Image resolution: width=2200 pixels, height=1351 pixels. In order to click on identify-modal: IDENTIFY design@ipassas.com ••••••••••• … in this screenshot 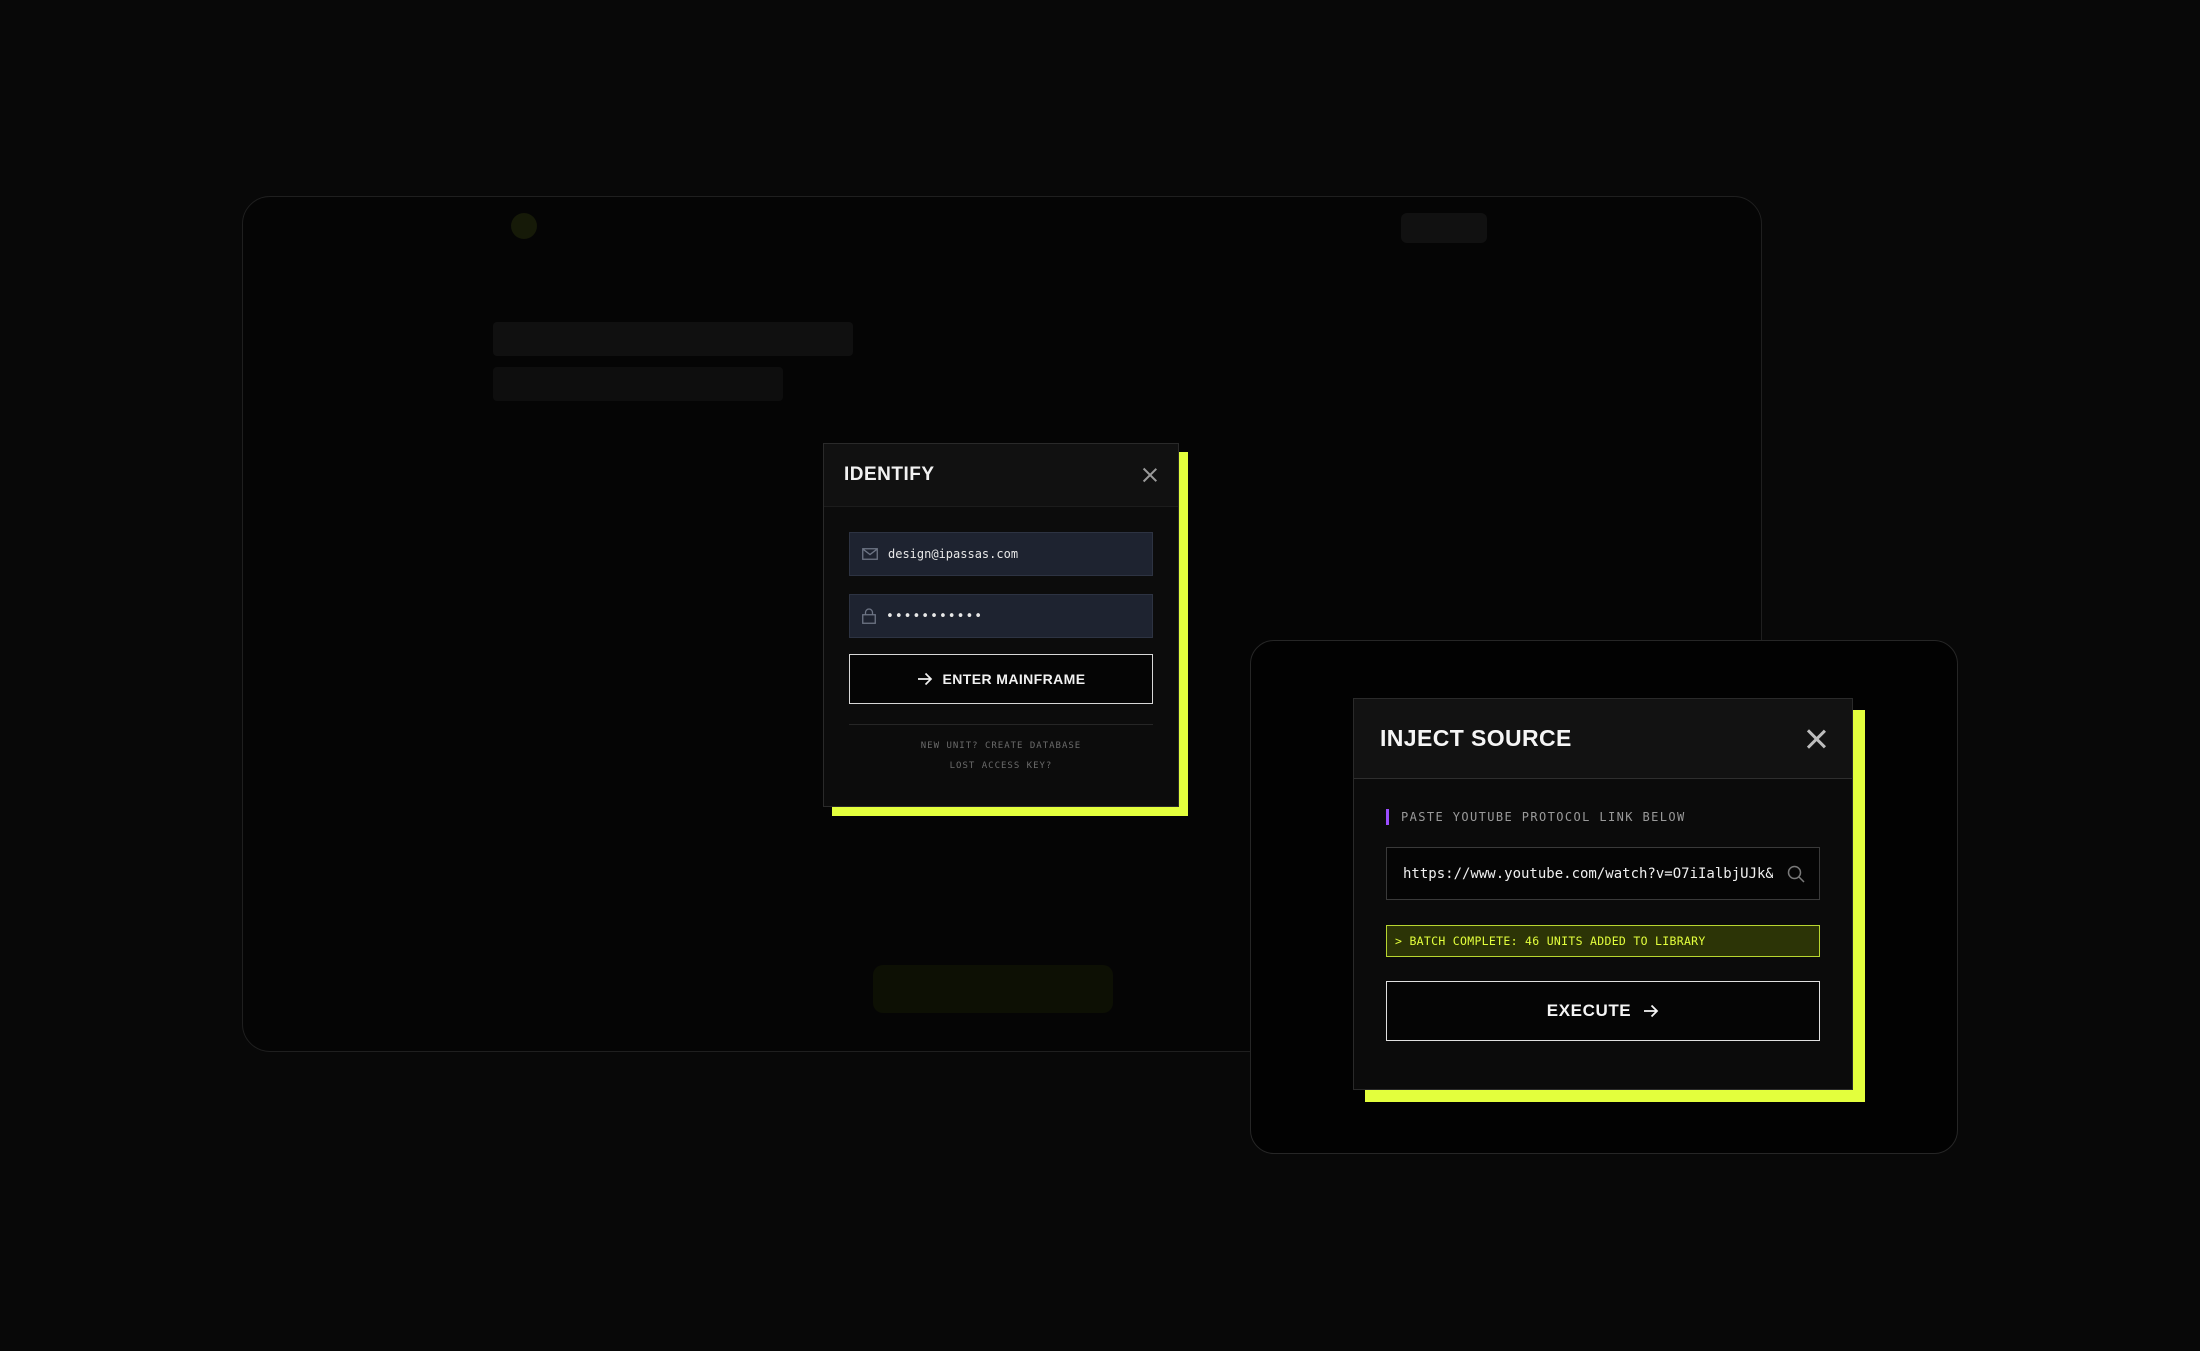, I will do `click(1001, 625)`.